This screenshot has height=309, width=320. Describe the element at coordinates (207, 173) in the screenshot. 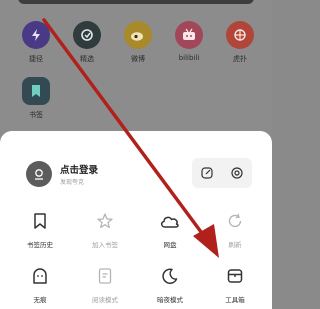

I see `edit-icon` at that location.